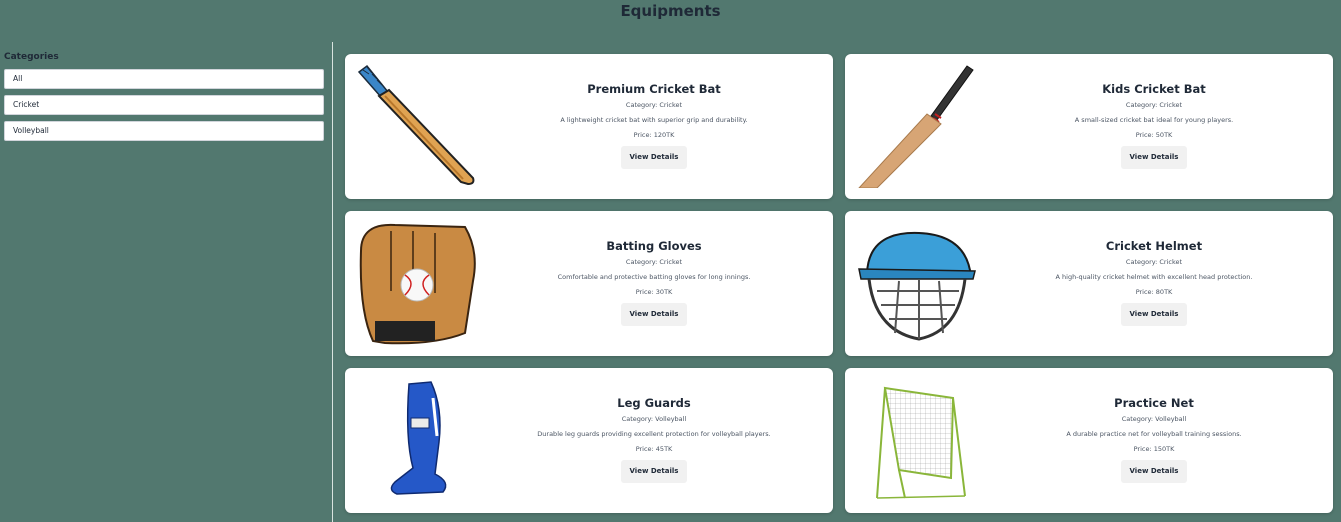  Describe the element at coordinates (31, 57) in the screenshot. I see `sidebar-heading: Categories` at that location.